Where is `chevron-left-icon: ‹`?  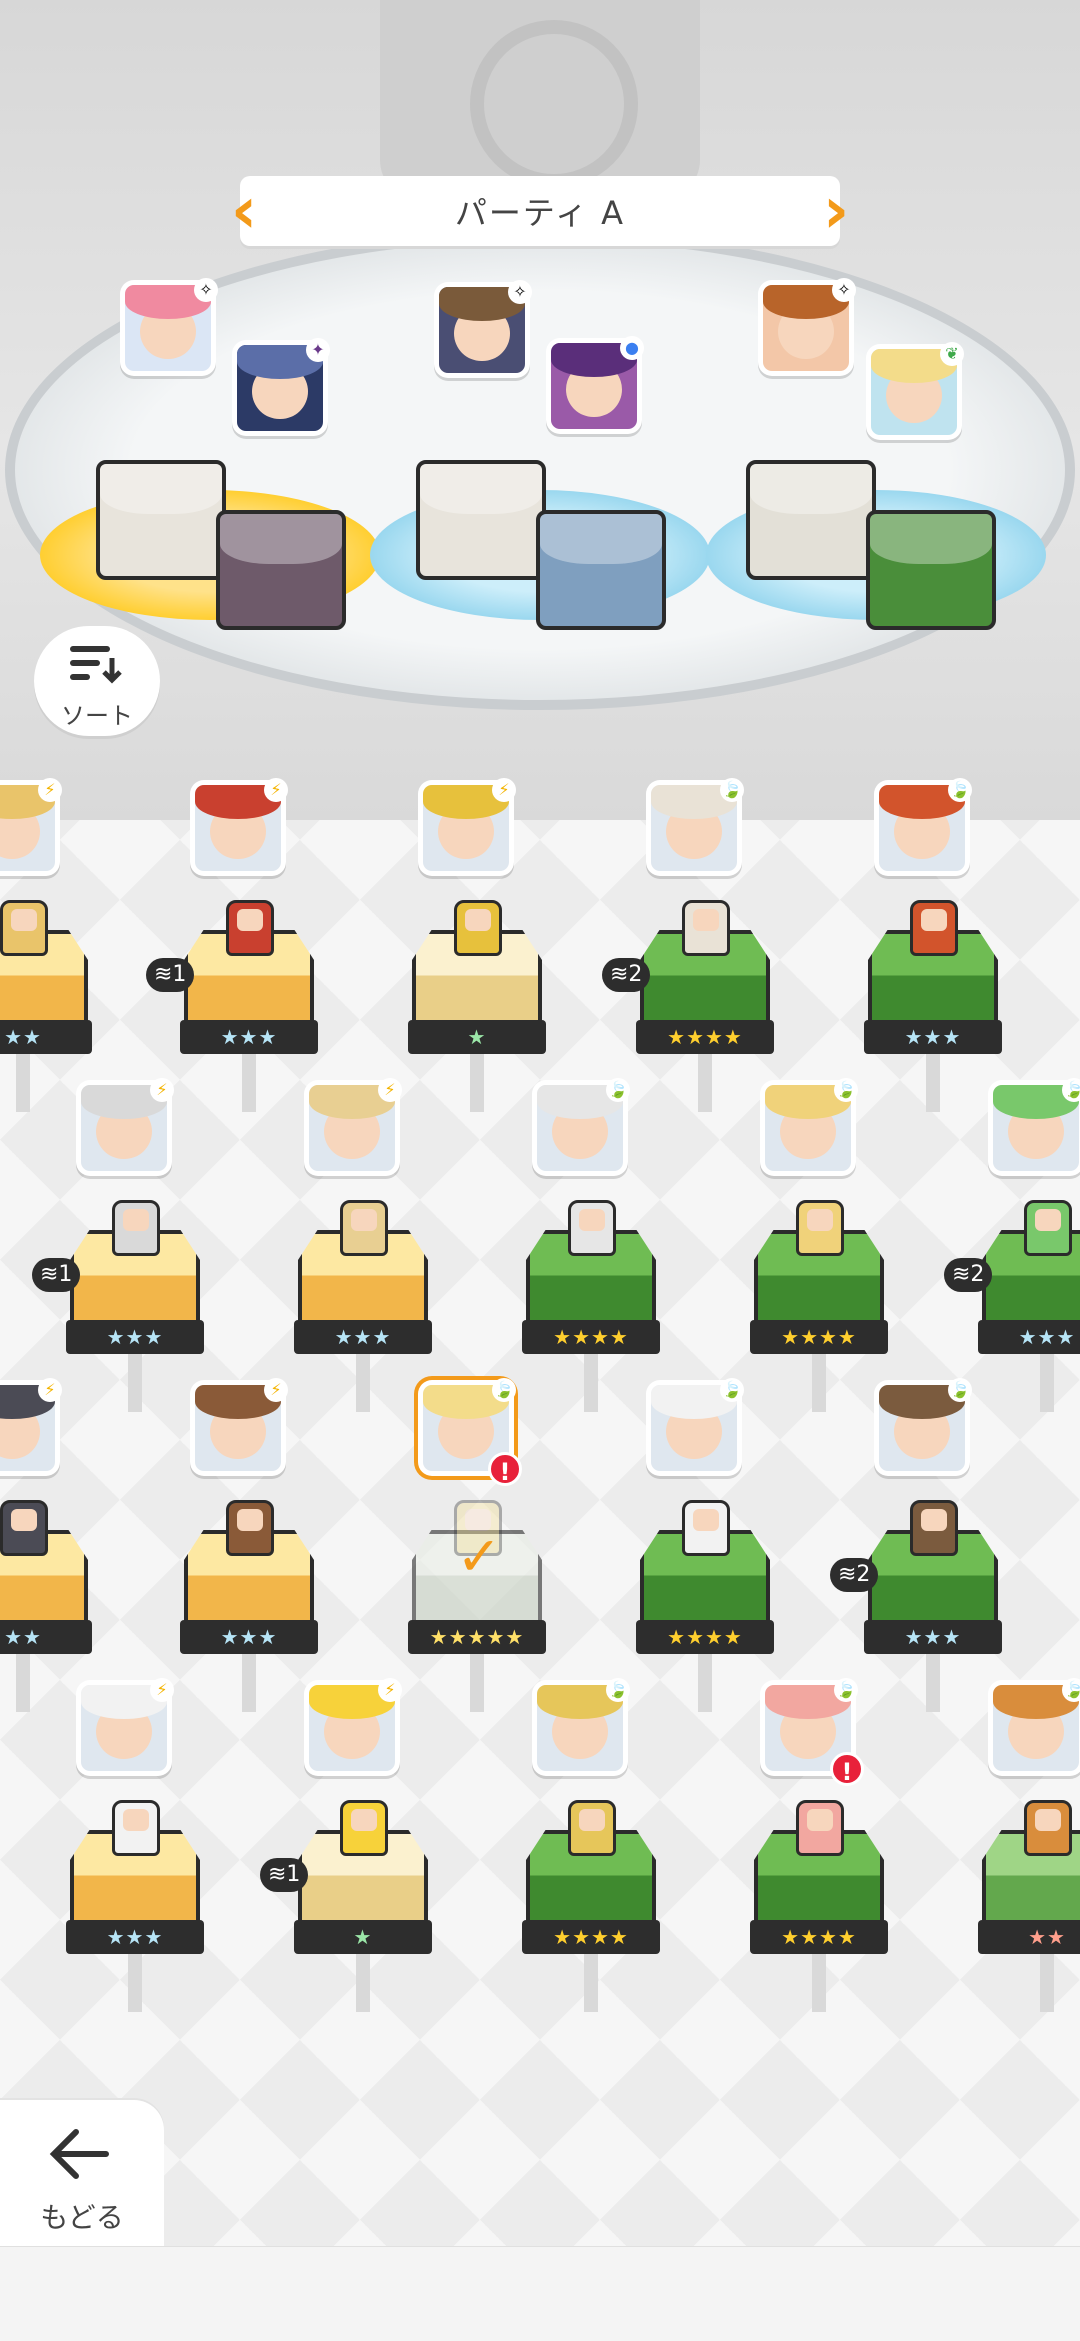 chevron-left-icon: ‹ is located at coordinates (244, 211).